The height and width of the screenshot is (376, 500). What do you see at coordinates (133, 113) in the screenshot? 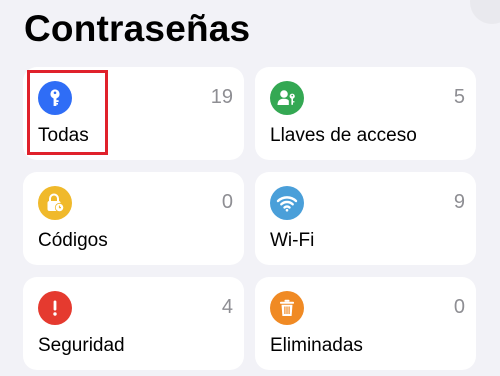
I see `category-card-todas: 19 Todas` at bounding box center [133, 113].